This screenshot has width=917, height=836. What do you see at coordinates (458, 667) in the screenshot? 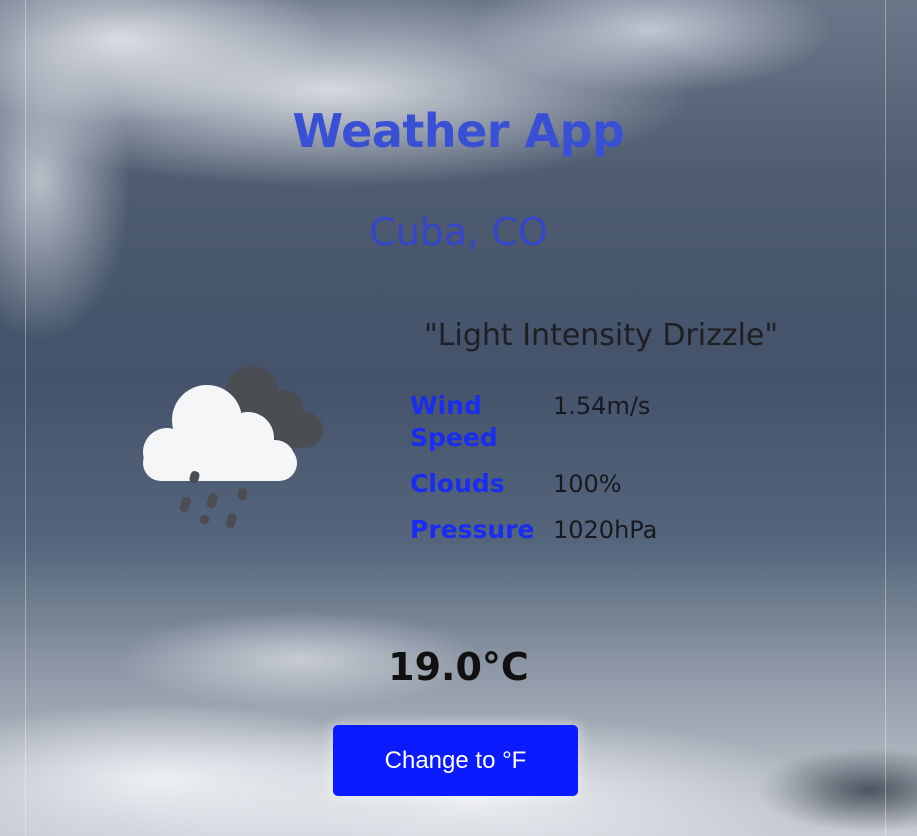
I see `temperature-display: 19.0°C` at bounding box center [458, 667].